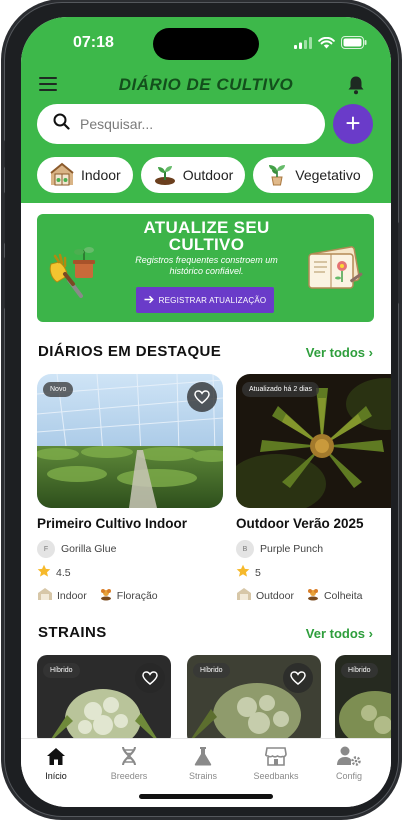 Image resolution: width=403 pixels, height=820 pixels. What do you see at coordinates (206, 84) in the screenshot?
I see `app-title: DIÁRIO DE CULTIVO` at bounding box center [206, 84].